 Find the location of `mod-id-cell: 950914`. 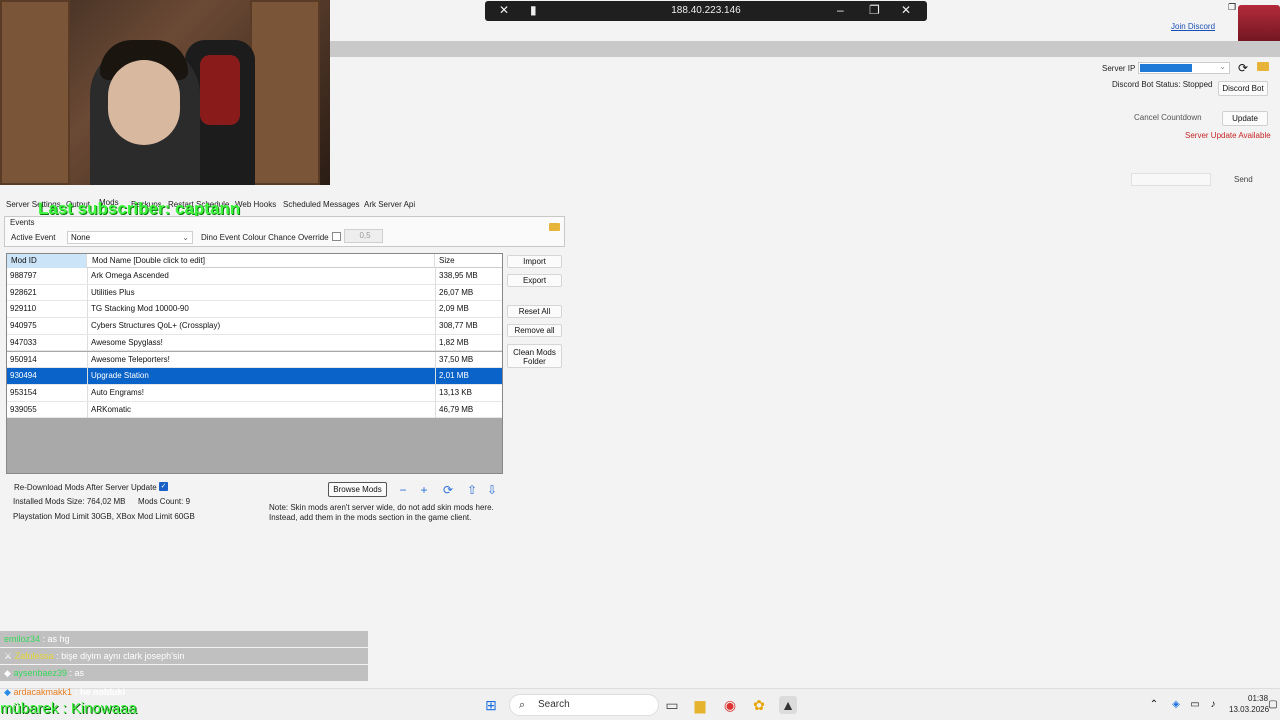

mod-id-cell: 950914 is located at coordinates (23, 359).